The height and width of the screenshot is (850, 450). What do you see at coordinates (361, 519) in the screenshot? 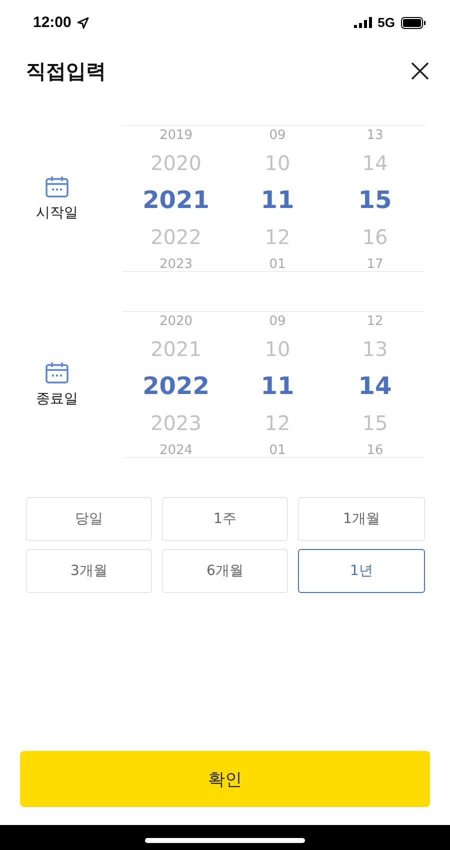
I see `period-button: 1개월` at bounding box center [361, 519].